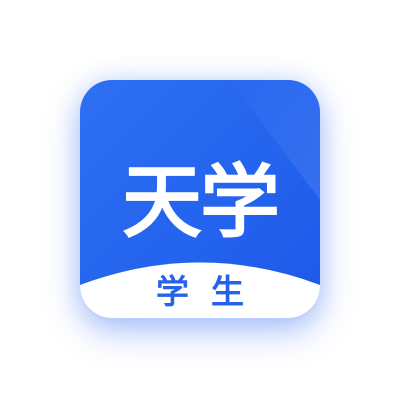 Image resolution: width=400 pixels, height=400 pixels. I want to click on logo-title: 天学, so click(200, 202).